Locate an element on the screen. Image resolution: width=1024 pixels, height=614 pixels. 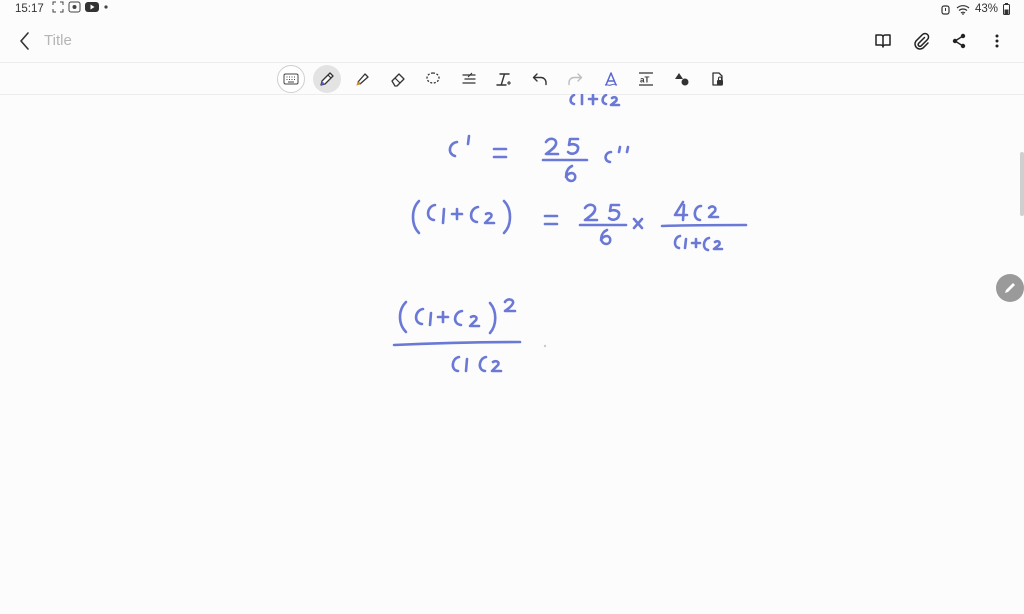
attach-button is located at coordinates (921, 41).